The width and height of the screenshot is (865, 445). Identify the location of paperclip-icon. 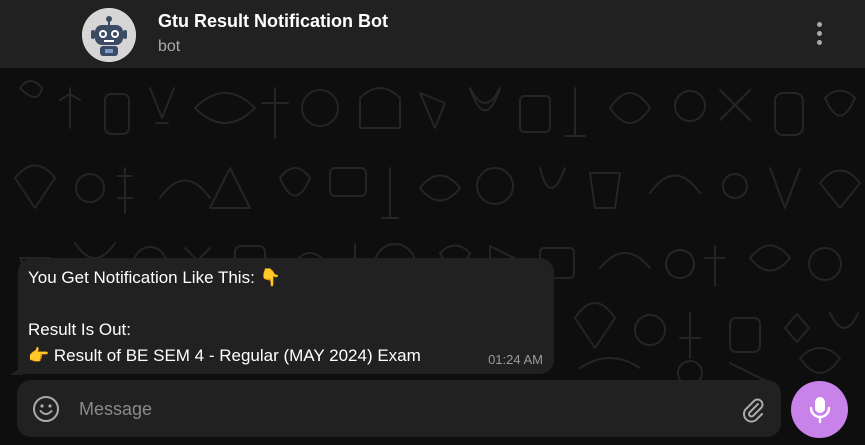
(753, 410).